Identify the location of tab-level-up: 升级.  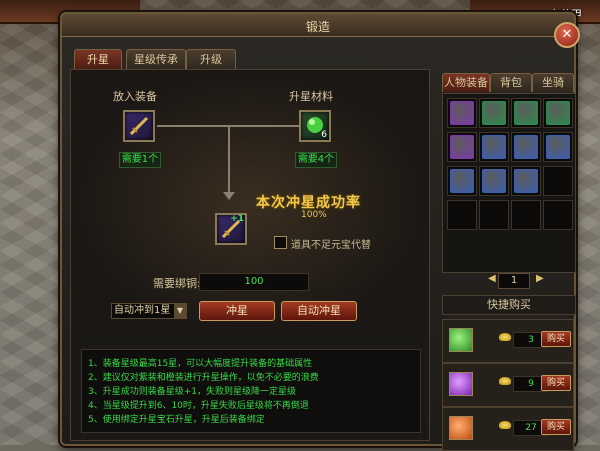
(211, 59).